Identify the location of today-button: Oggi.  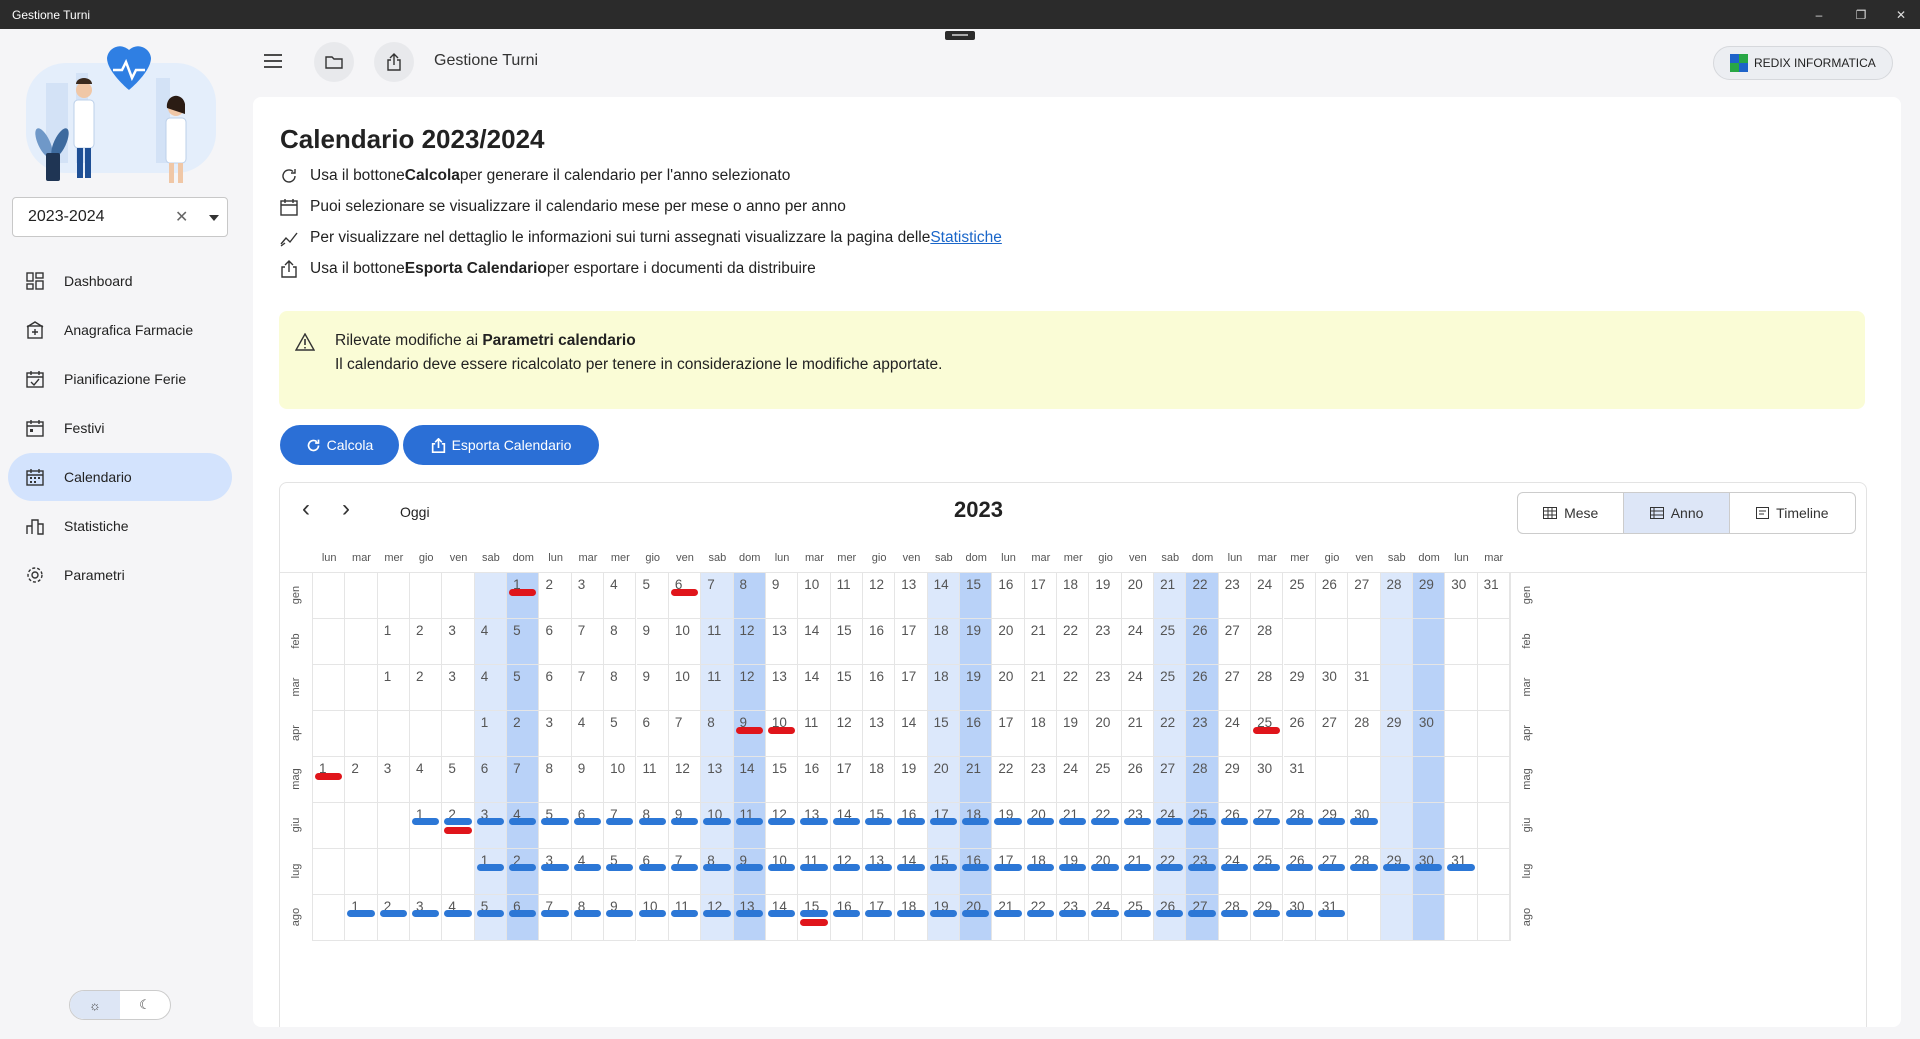
(415, 512).